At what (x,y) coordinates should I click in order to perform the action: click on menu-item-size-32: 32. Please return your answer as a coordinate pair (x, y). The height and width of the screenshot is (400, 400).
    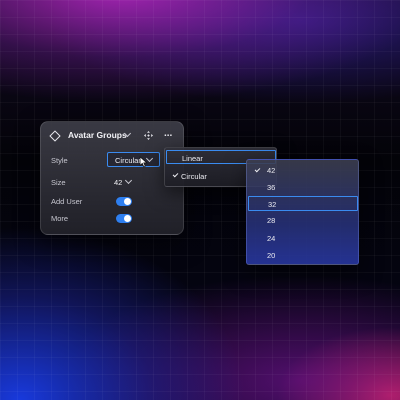
    Looking at the image, I should click on (303, 203).